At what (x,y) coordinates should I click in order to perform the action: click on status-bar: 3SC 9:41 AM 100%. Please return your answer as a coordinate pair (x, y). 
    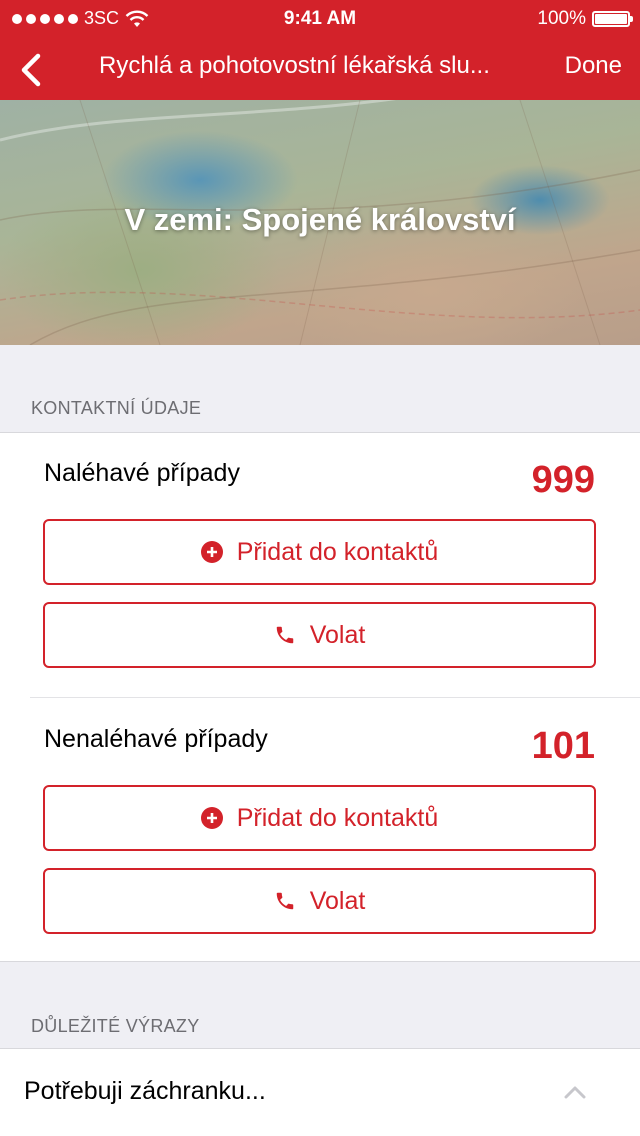
    Looking at the image, I should click on (320, 20).